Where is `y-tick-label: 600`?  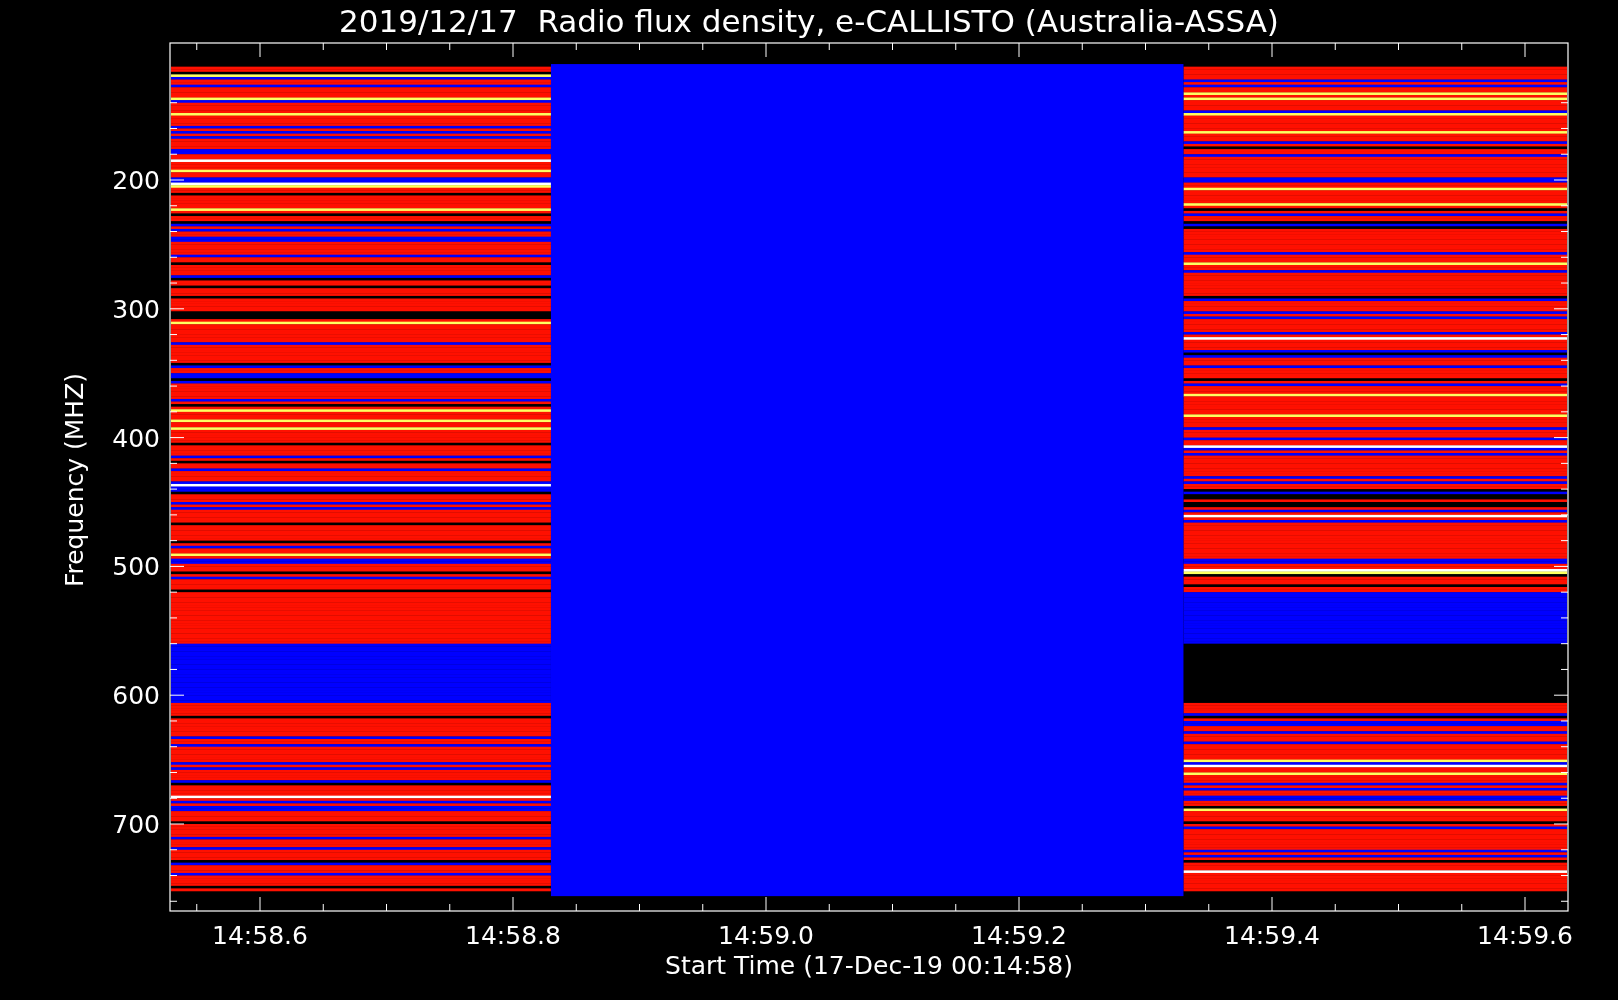
y-tick-label: 600 is located at coordinates (136, 696).